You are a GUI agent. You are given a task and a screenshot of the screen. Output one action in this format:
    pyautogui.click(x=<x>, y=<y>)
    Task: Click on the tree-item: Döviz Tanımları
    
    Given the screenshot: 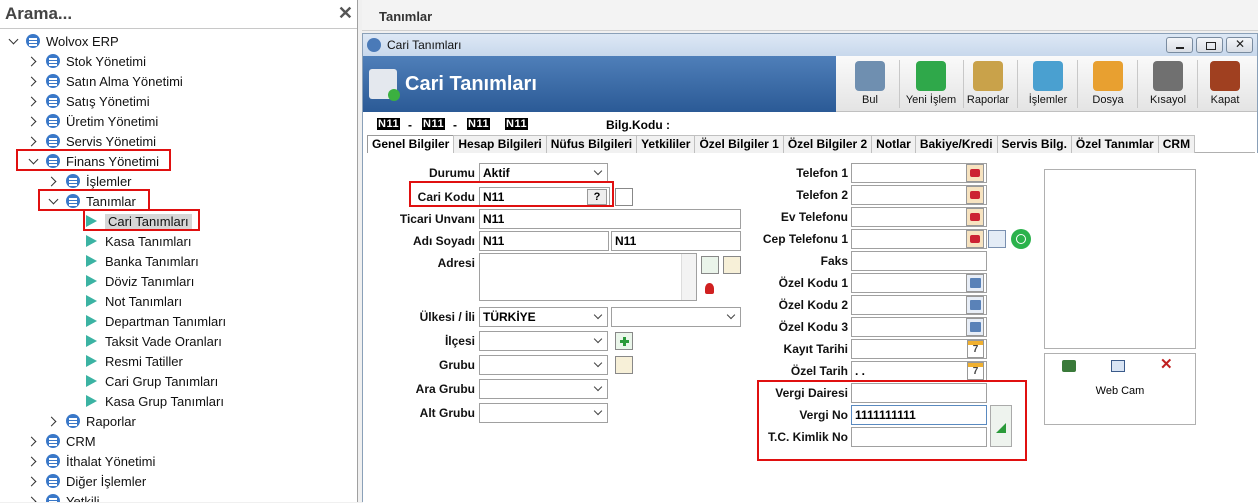 What is the action you would take?
    pyautogui.click(x=131, y=281)
    